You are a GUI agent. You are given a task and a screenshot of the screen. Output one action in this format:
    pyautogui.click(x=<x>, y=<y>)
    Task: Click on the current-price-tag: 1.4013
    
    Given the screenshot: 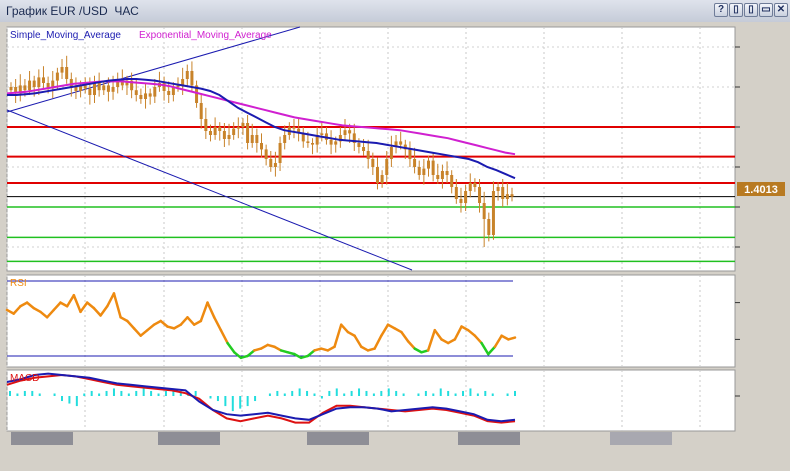 What is the action you would take?
    pyautogui.click(x=761, y=189)
    